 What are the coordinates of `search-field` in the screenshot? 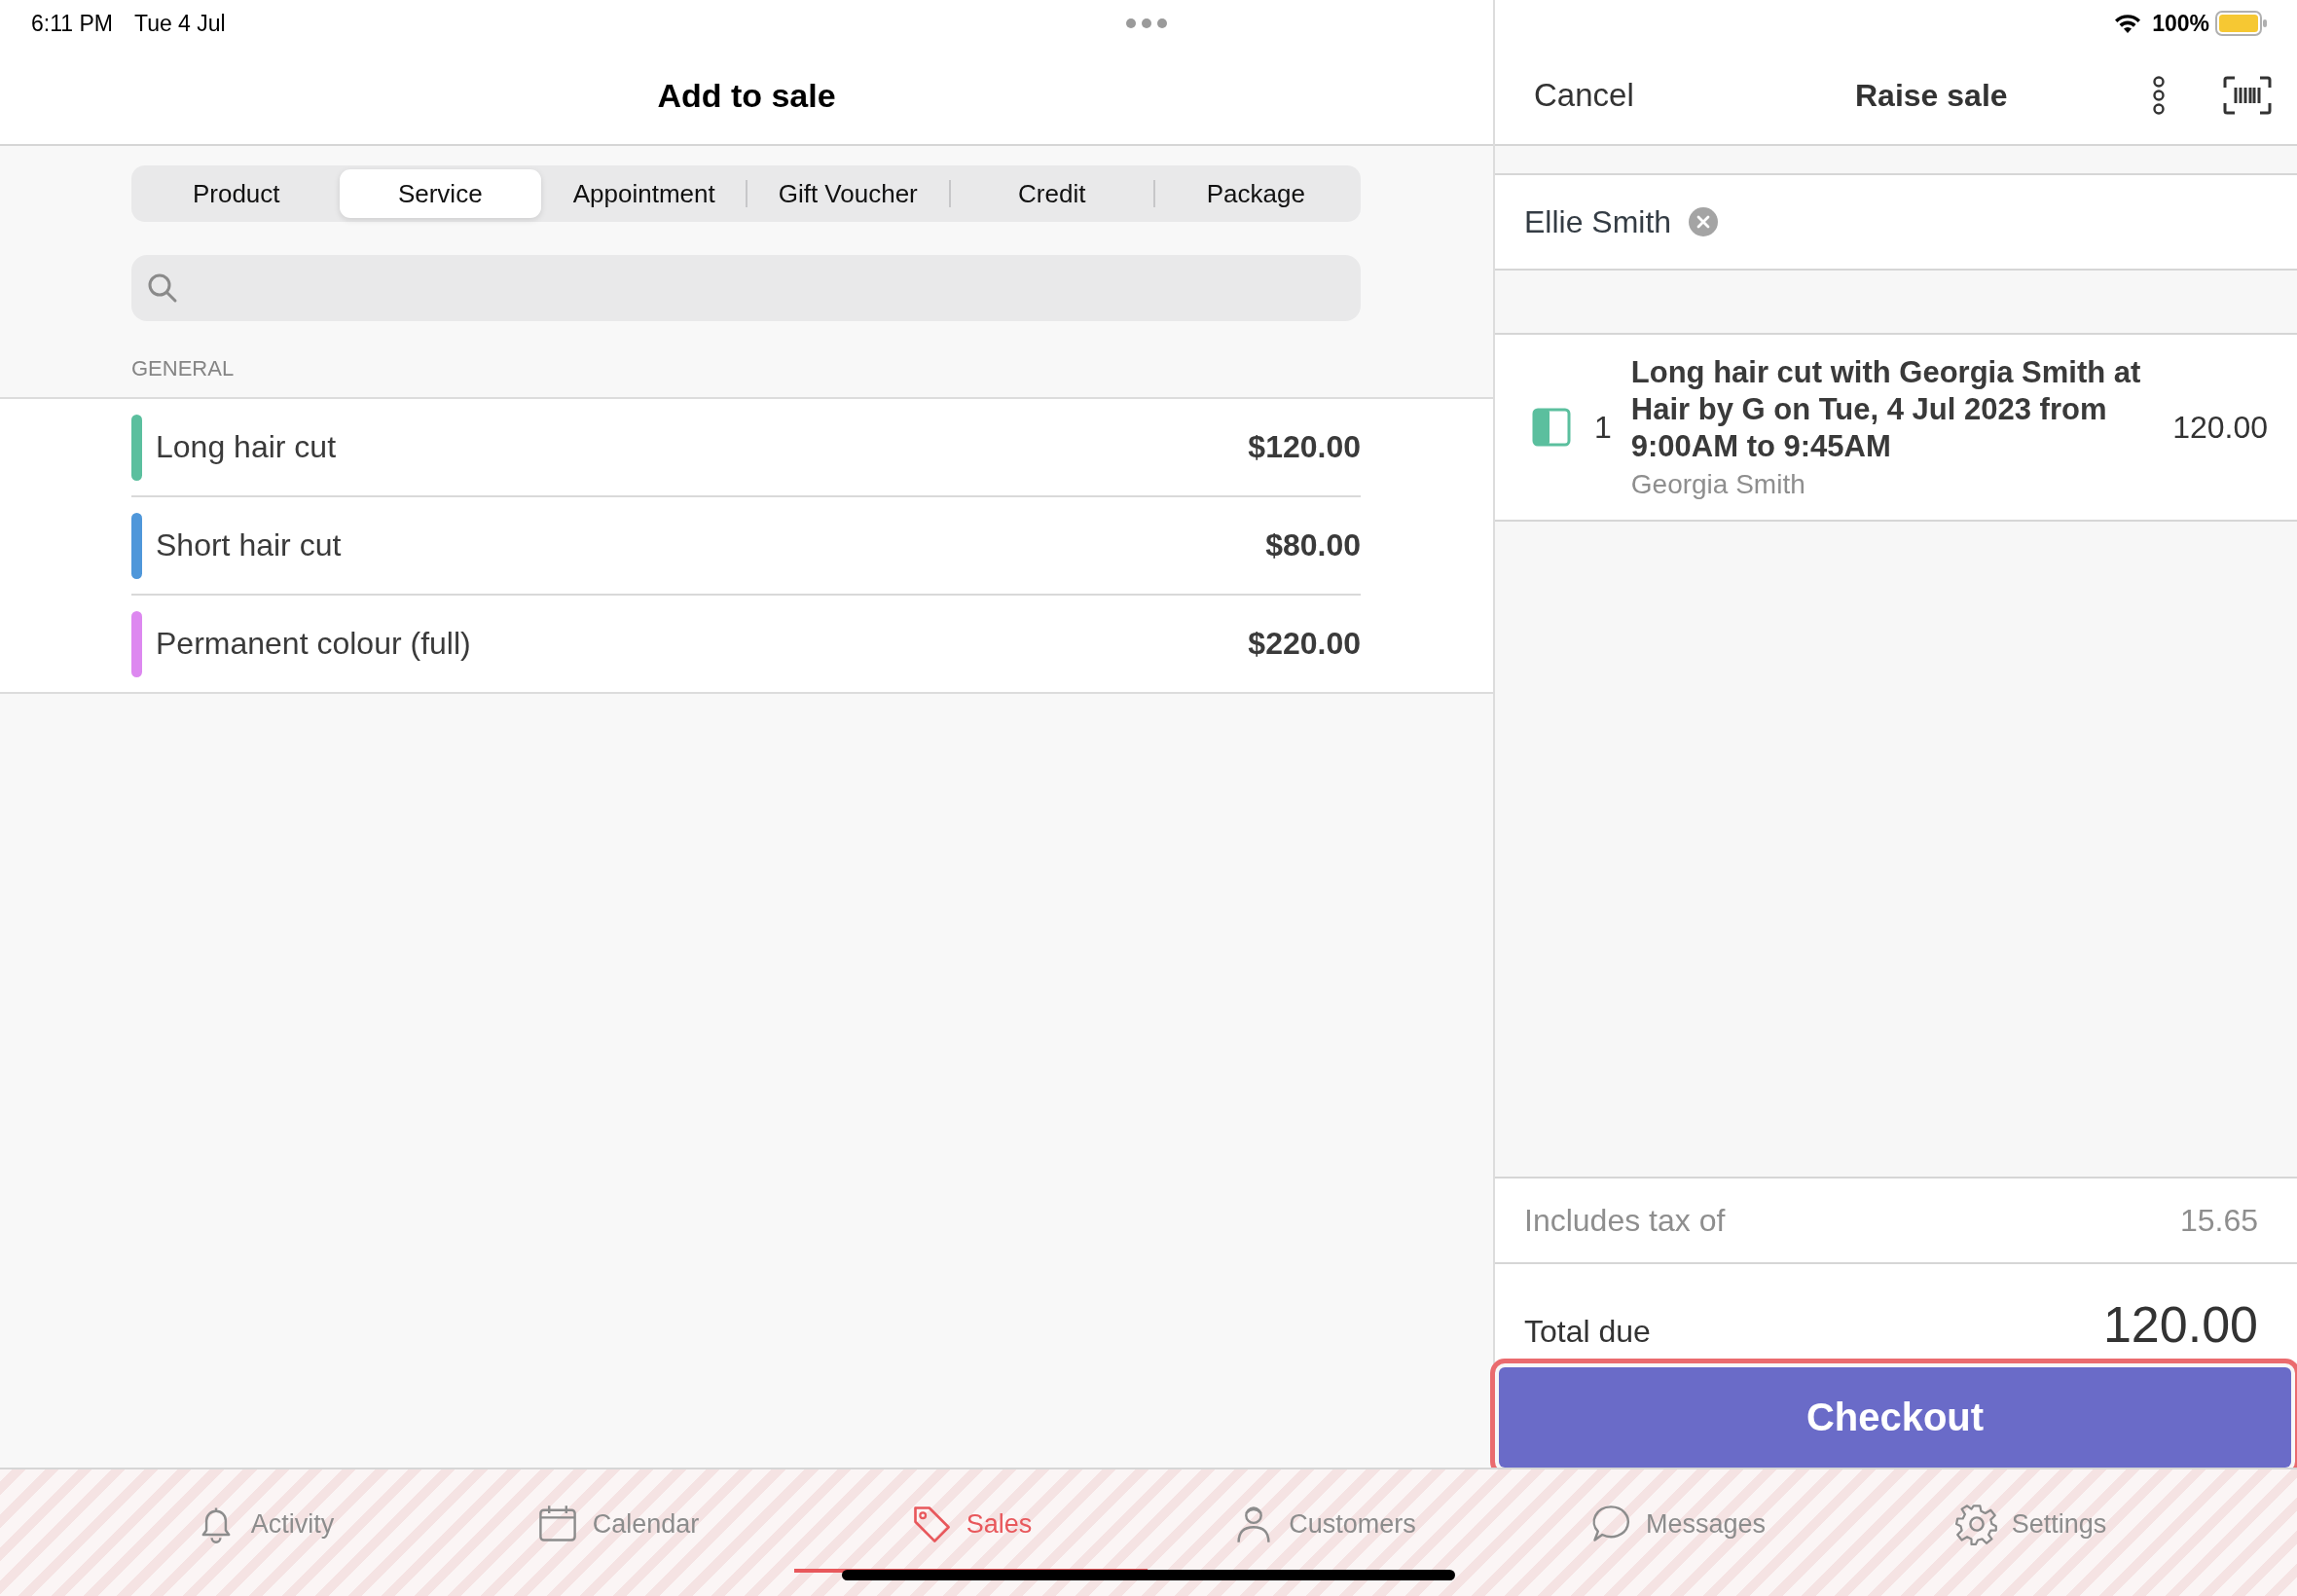 It's located at (746, 288).